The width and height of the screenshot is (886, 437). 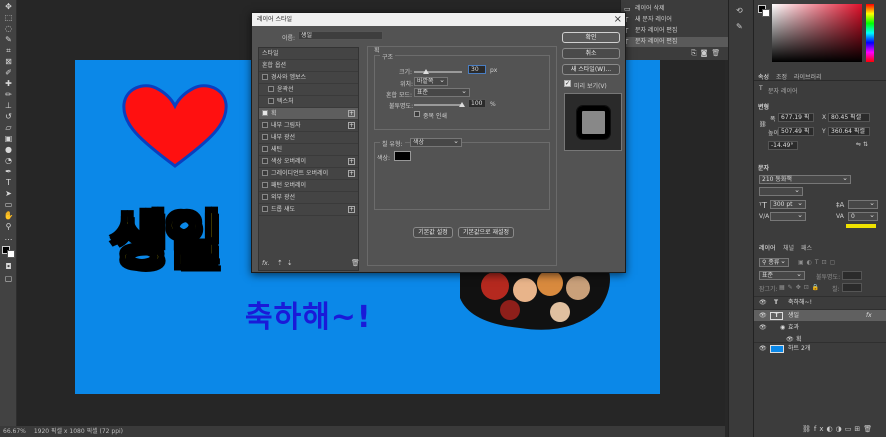 What do you see at coordinates (800, 287) in the screenshot?
I see `lock-icons: ▦✎✥⊡🔒` at bounding box center [800, 287].